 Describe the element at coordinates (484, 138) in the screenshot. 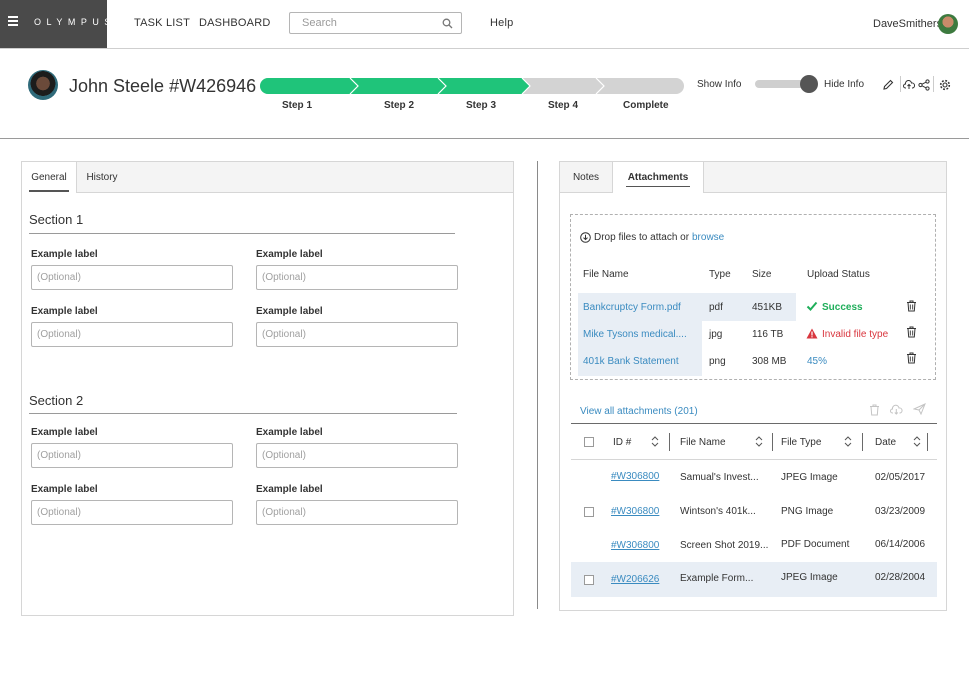

I see `header-divider` at that location.